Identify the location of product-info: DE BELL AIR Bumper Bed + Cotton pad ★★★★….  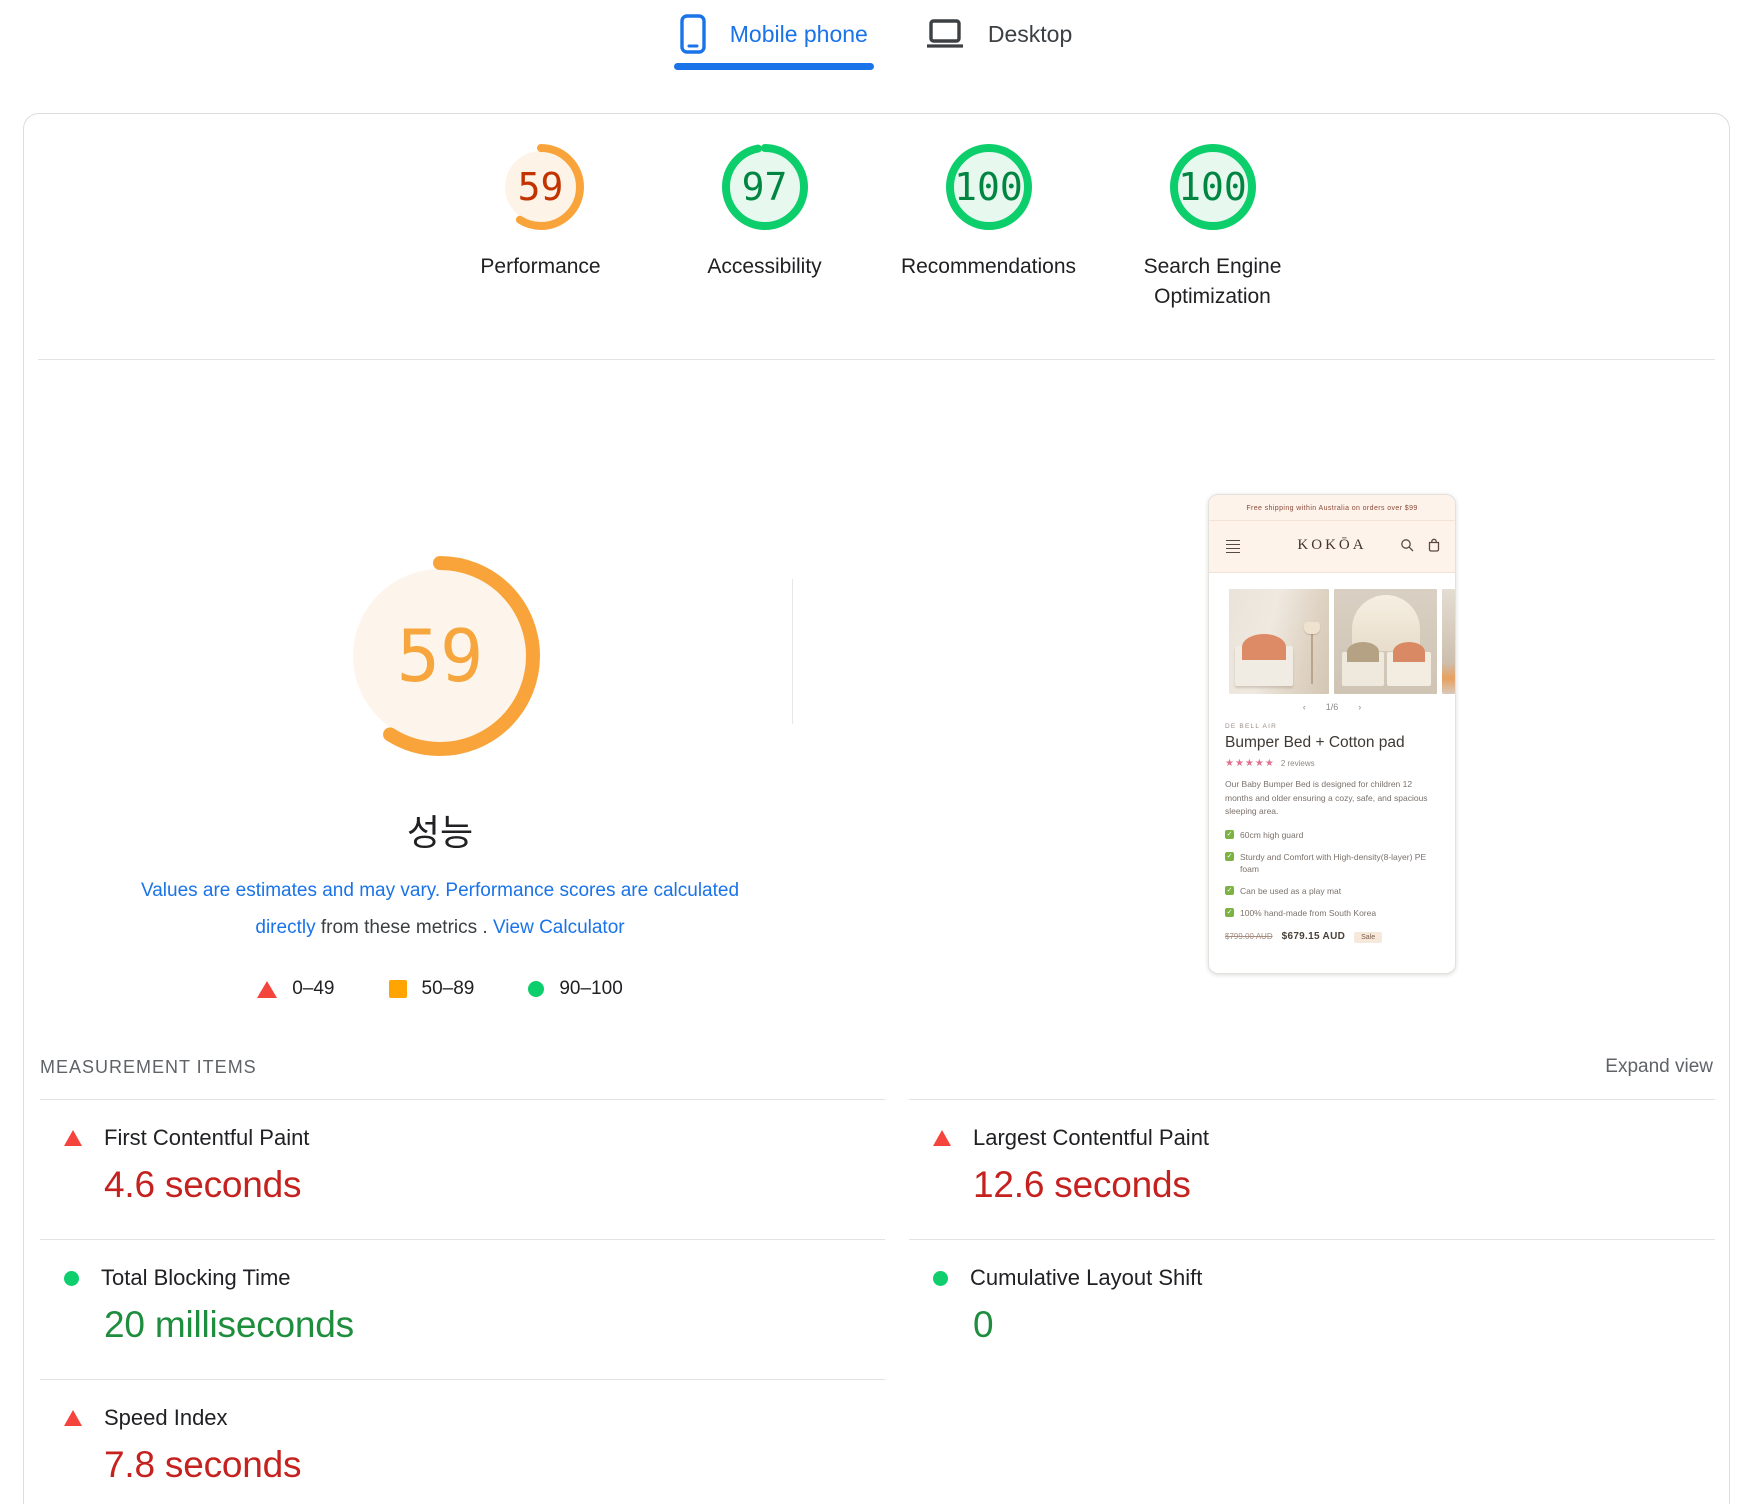
(1332, 831).